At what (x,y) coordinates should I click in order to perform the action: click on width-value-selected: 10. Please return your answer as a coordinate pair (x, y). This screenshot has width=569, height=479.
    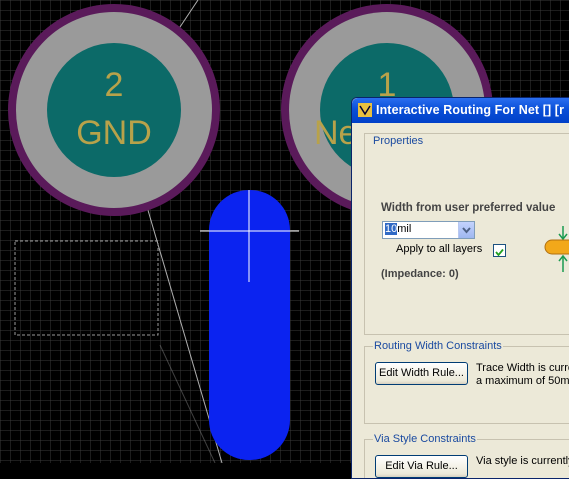
    Looking at the image, I should click on (391, 229).